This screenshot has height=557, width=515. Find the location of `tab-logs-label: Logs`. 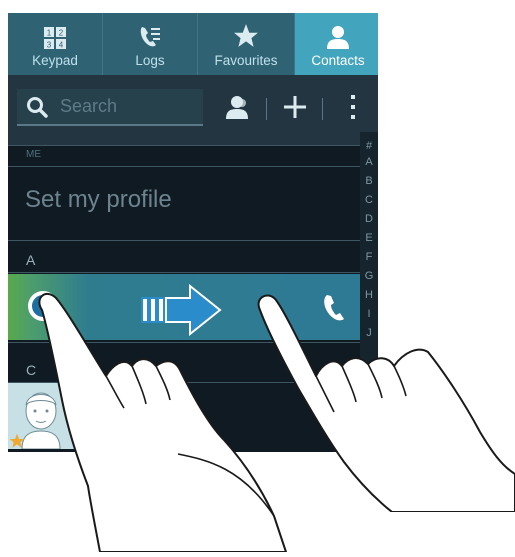

tab-logs-label: Logs is located at coordinates (150, 60).